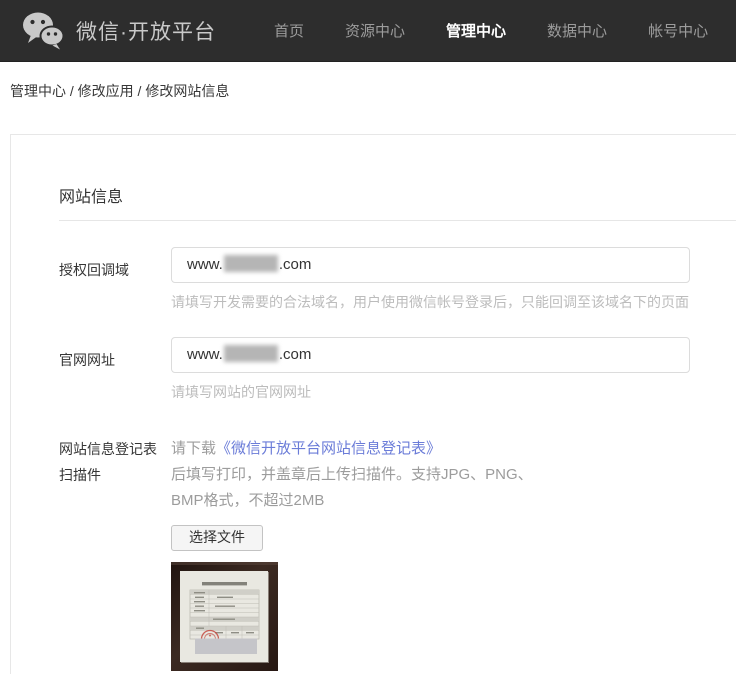 Image resolution: width=736 pixels, height=687 pixels. Describe the element at coordinates (108, 462) in the screenshot. I see `registration-form-label: 网站信息登记表 扫描件` at that location.